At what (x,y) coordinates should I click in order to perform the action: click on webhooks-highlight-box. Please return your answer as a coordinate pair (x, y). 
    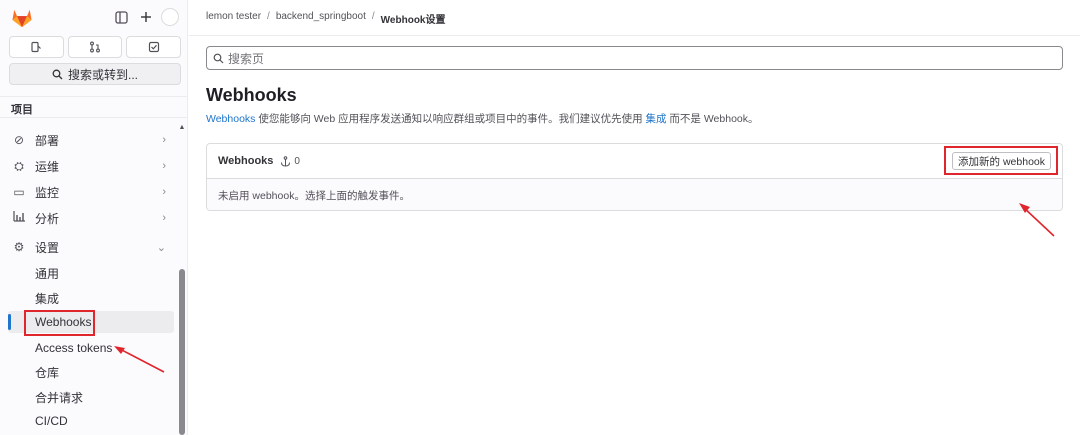
    Looking at the image, I should click on (59, 323).